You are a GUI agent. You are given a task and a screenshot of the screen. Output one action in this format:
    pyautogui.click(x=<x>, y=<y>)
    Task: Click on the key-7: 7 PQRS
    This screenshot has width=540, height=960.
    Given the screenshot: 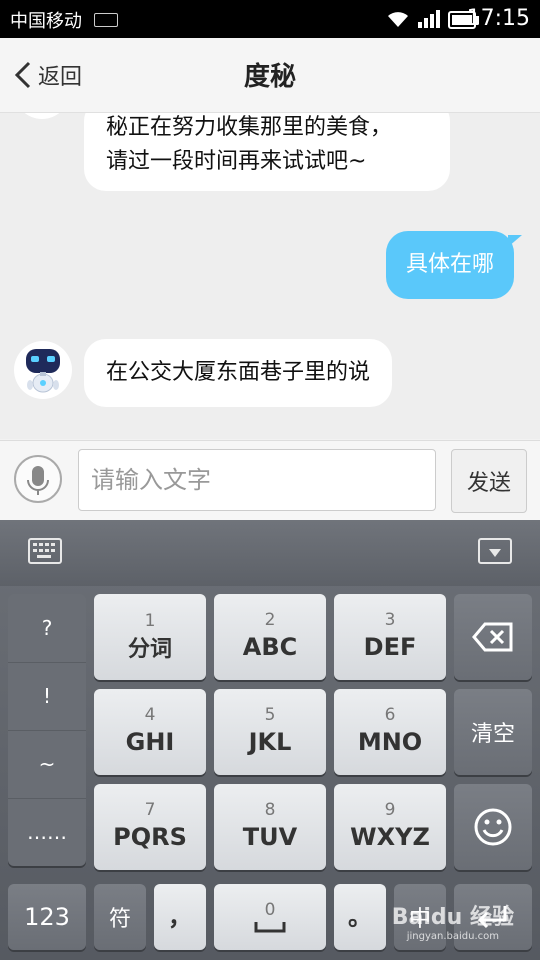 What is the action you would take?
    pyautogui.click(x=150, y=827)
    